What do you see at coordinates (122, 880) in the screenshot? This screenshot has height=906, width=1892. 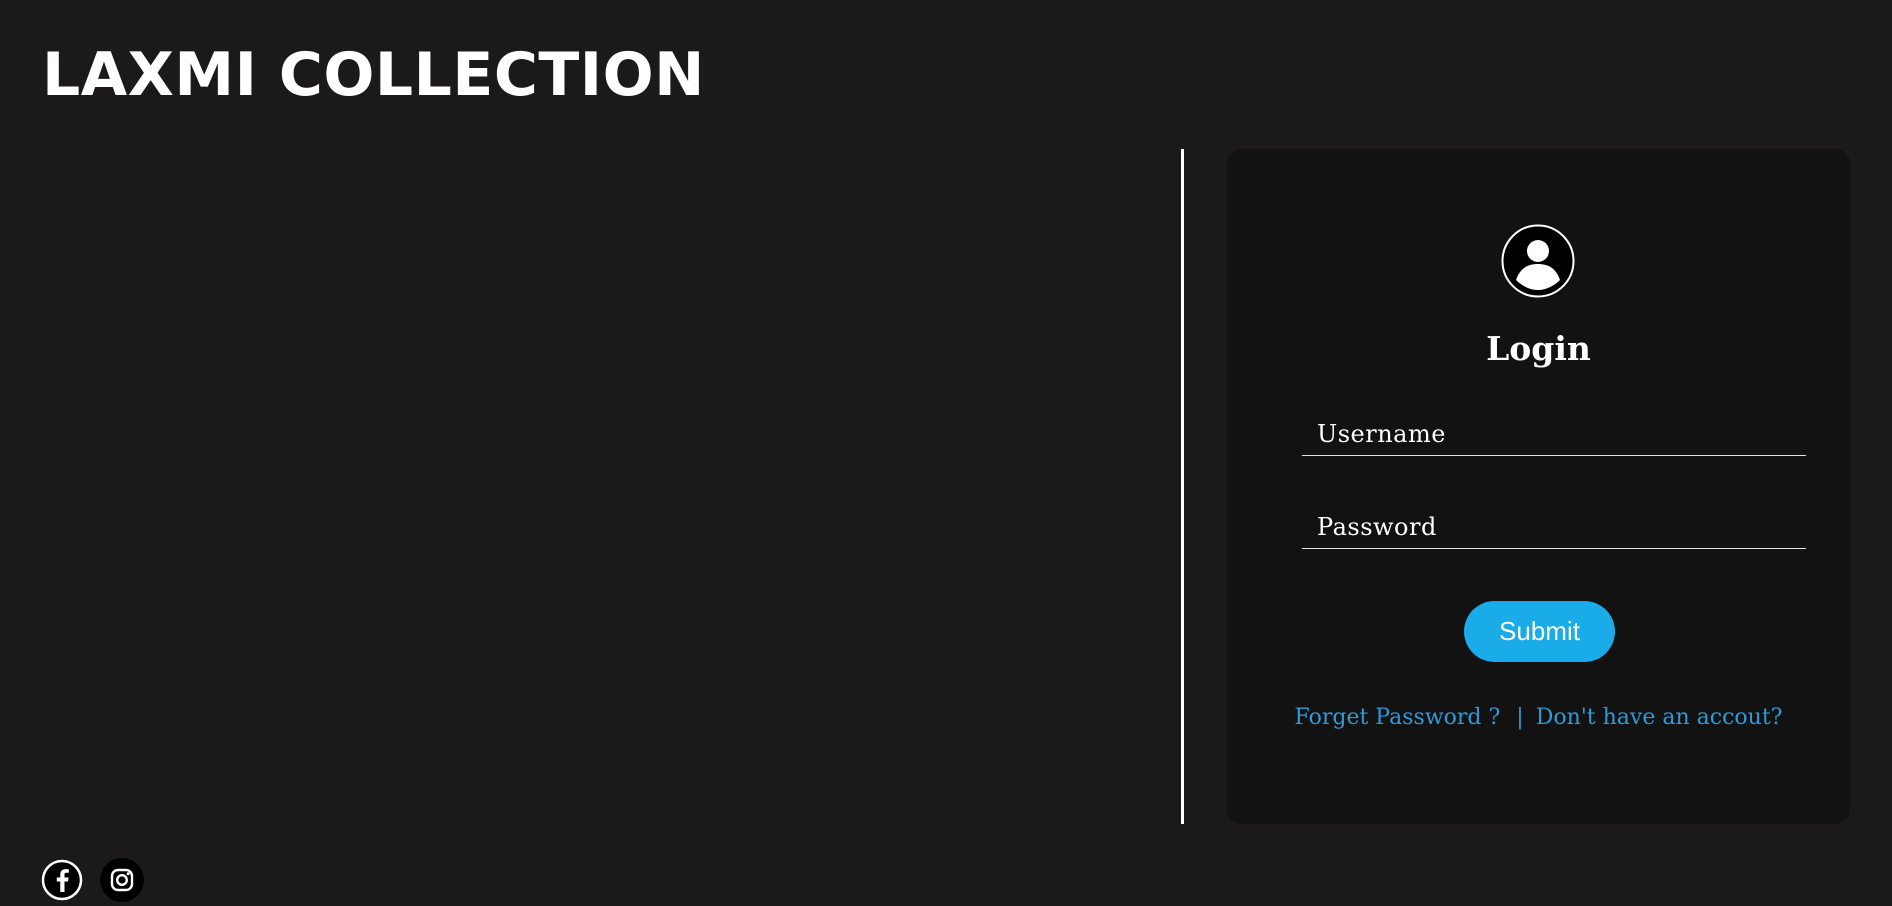 I see `instagram-icon` at bounding box center [122, 880].